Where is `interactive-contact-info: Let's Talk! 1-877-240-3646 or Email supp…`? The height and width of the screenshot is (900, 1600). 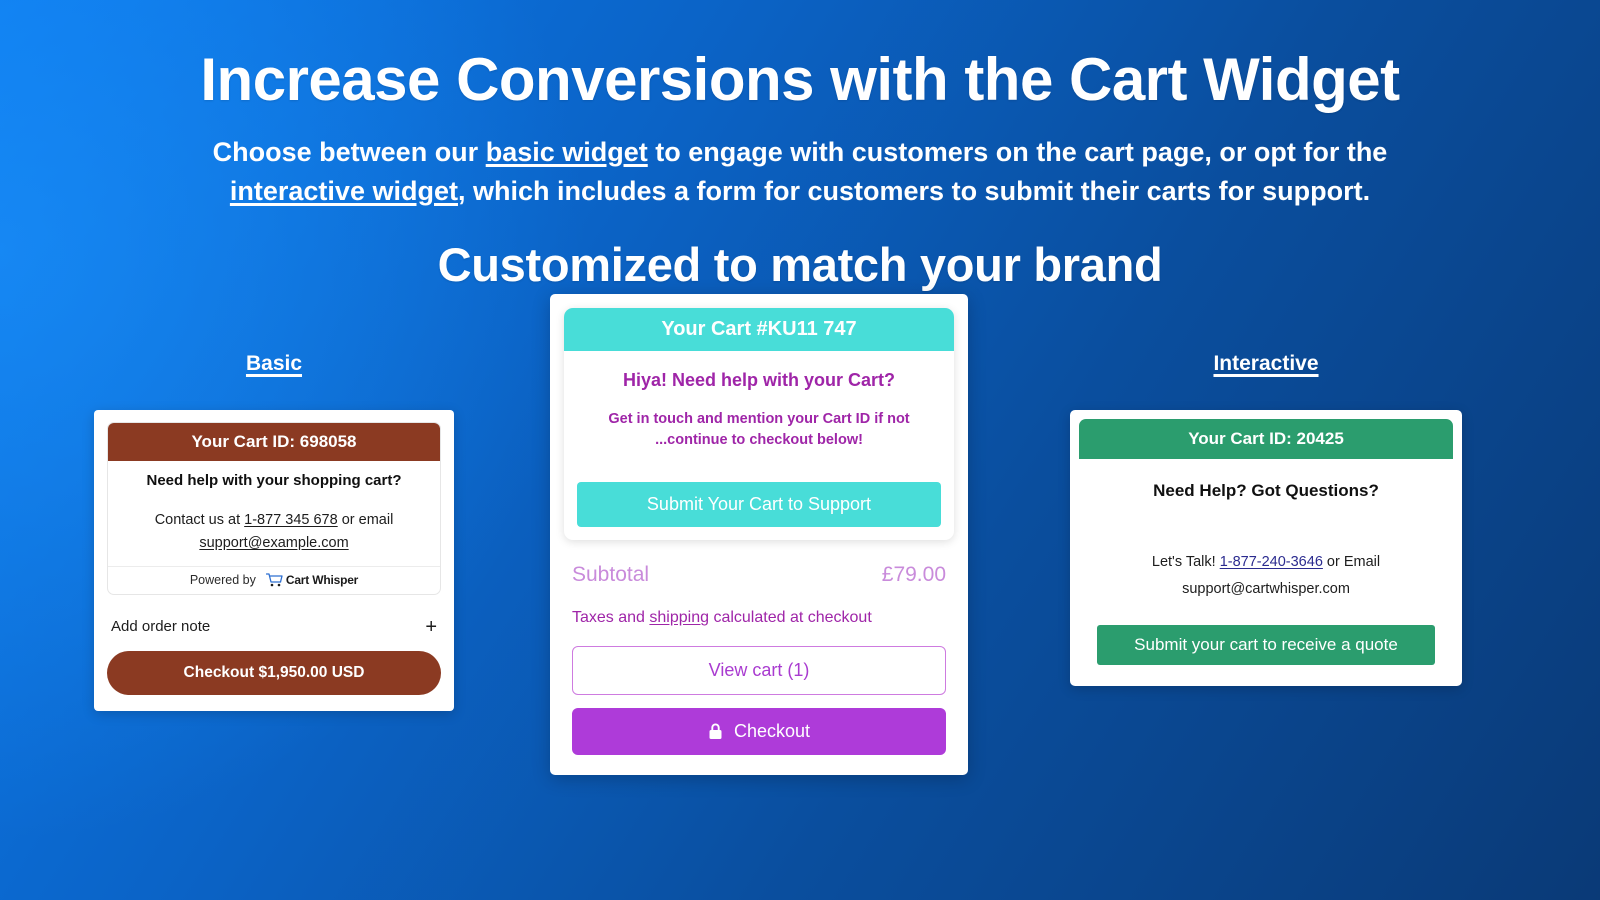 interactive-contact-info: Let's Talk! 1-877-240-3646 or Email supp… is located at coordinates (1266, 576).